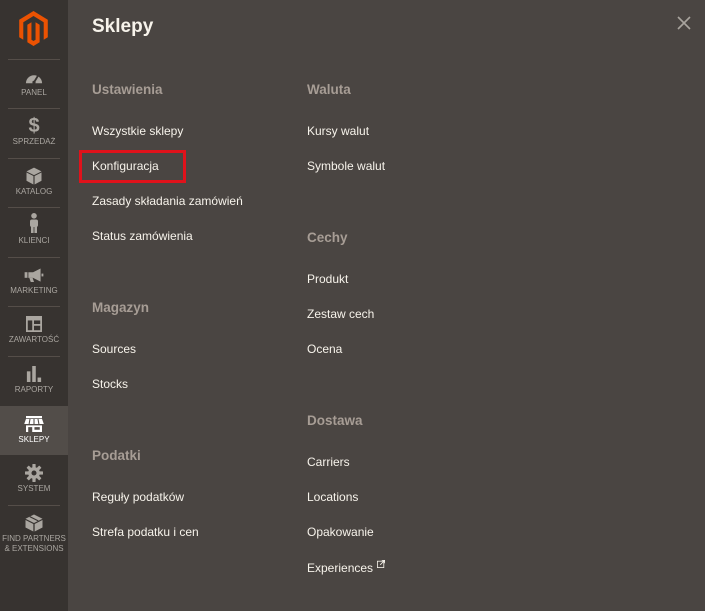 The width and height of the screenshot is (705, 611). Describe the element at coordinates (412, 577) in the screenshot. I see `menu-link-experiences: Experiences` at that location.